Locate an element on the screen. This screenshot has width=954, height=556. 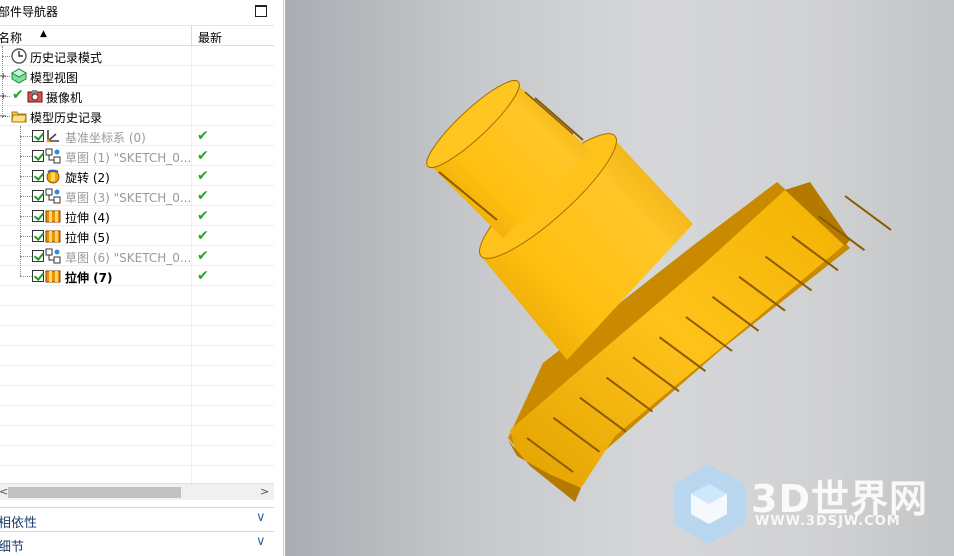
folder-icon is located at coordinates (19, 116).